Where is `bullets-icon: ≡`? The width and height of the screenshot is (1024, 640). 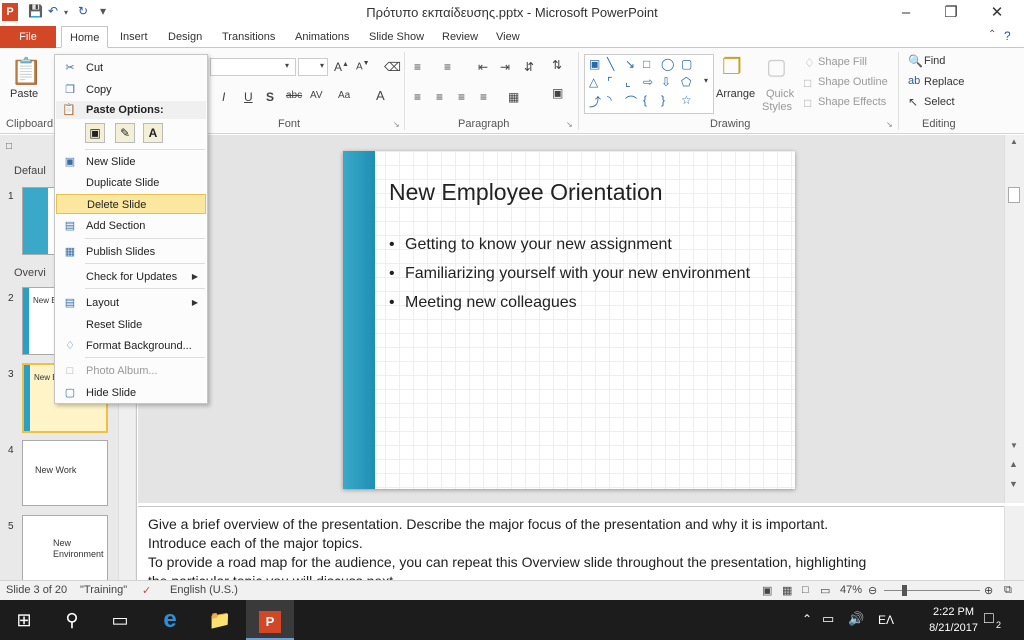
bullets-icon: ≡ is located at coordinates (417, 67).